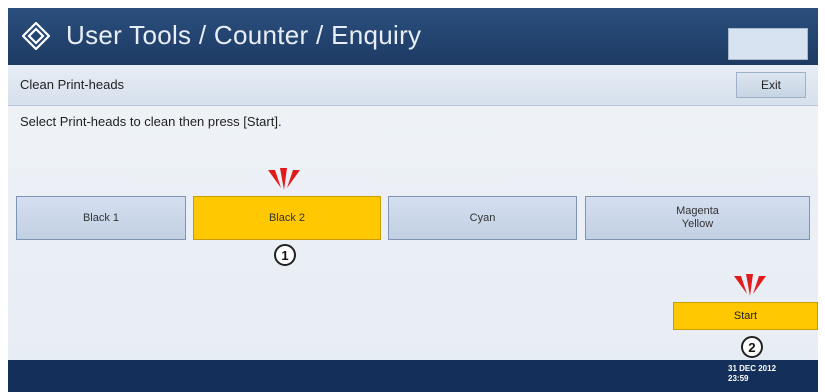 Image resolution: width=825 pixels, height=392 pixels. What do you see at coordinates (752, 374) in the screenshot?
I see `datetime-display: 31 DEC 2012 23:59` at bounding box center [752, 374].